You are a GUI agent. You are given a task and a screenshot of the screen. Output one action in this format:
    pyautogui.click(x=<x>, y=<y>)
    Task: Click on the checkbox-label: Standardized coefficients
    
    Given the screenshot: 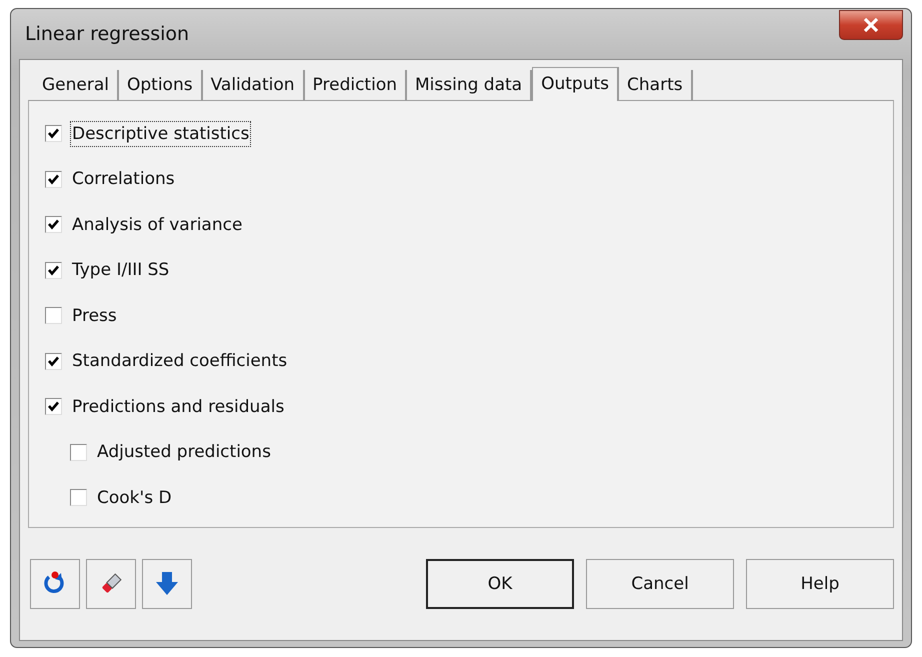 What is the action you would take?
    pyautogui.click(x=179, y=362)
    